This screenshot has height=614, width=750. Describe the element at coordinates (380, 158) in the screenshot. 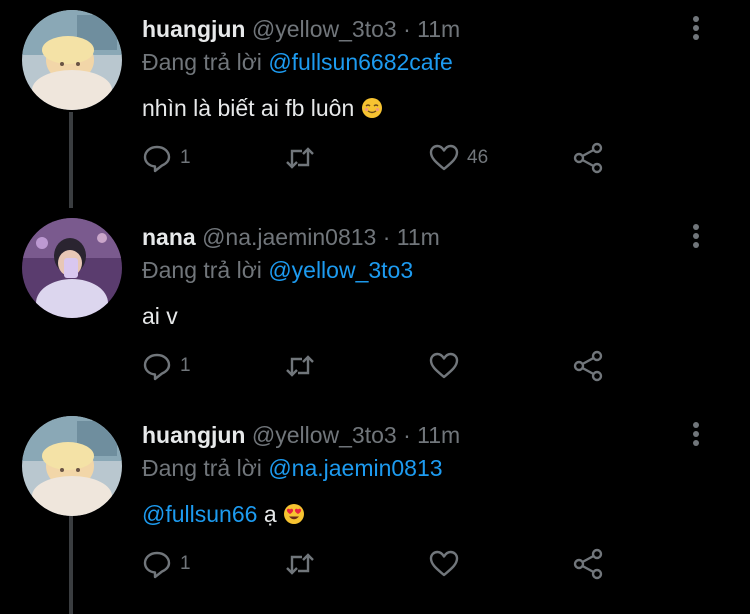

I see `action-bar: 1 46` at that location.